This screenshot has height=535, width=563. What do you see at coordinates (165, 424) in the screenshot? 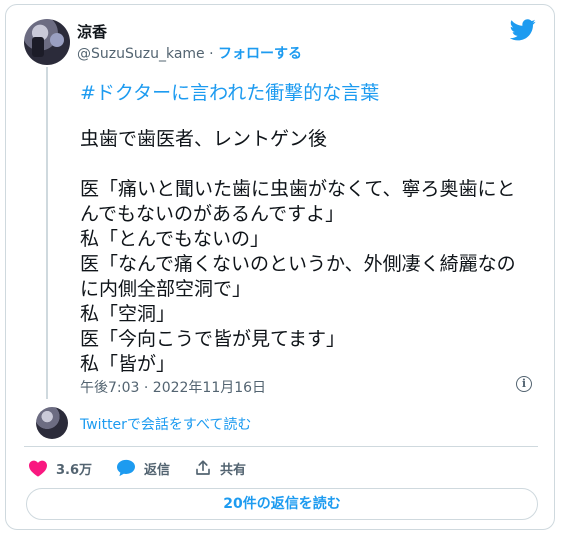
I see `read-conversation-link: Twitterで会話をすべて読む` at bounding box center [165, 424].